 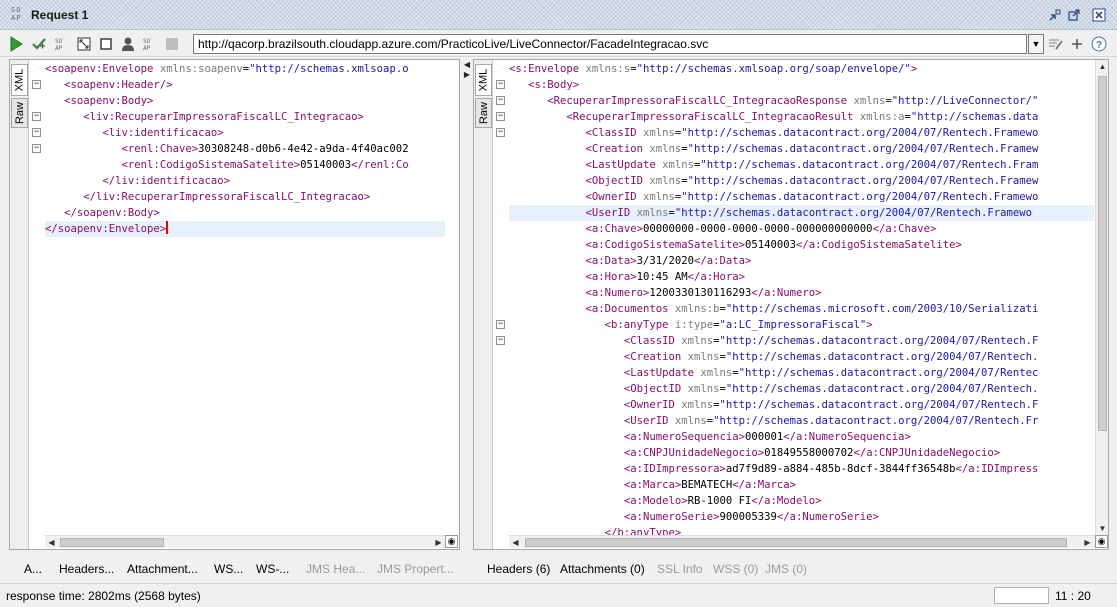 I want to click on scroll-down-icon: ▼, so click(x=1102, y=528).